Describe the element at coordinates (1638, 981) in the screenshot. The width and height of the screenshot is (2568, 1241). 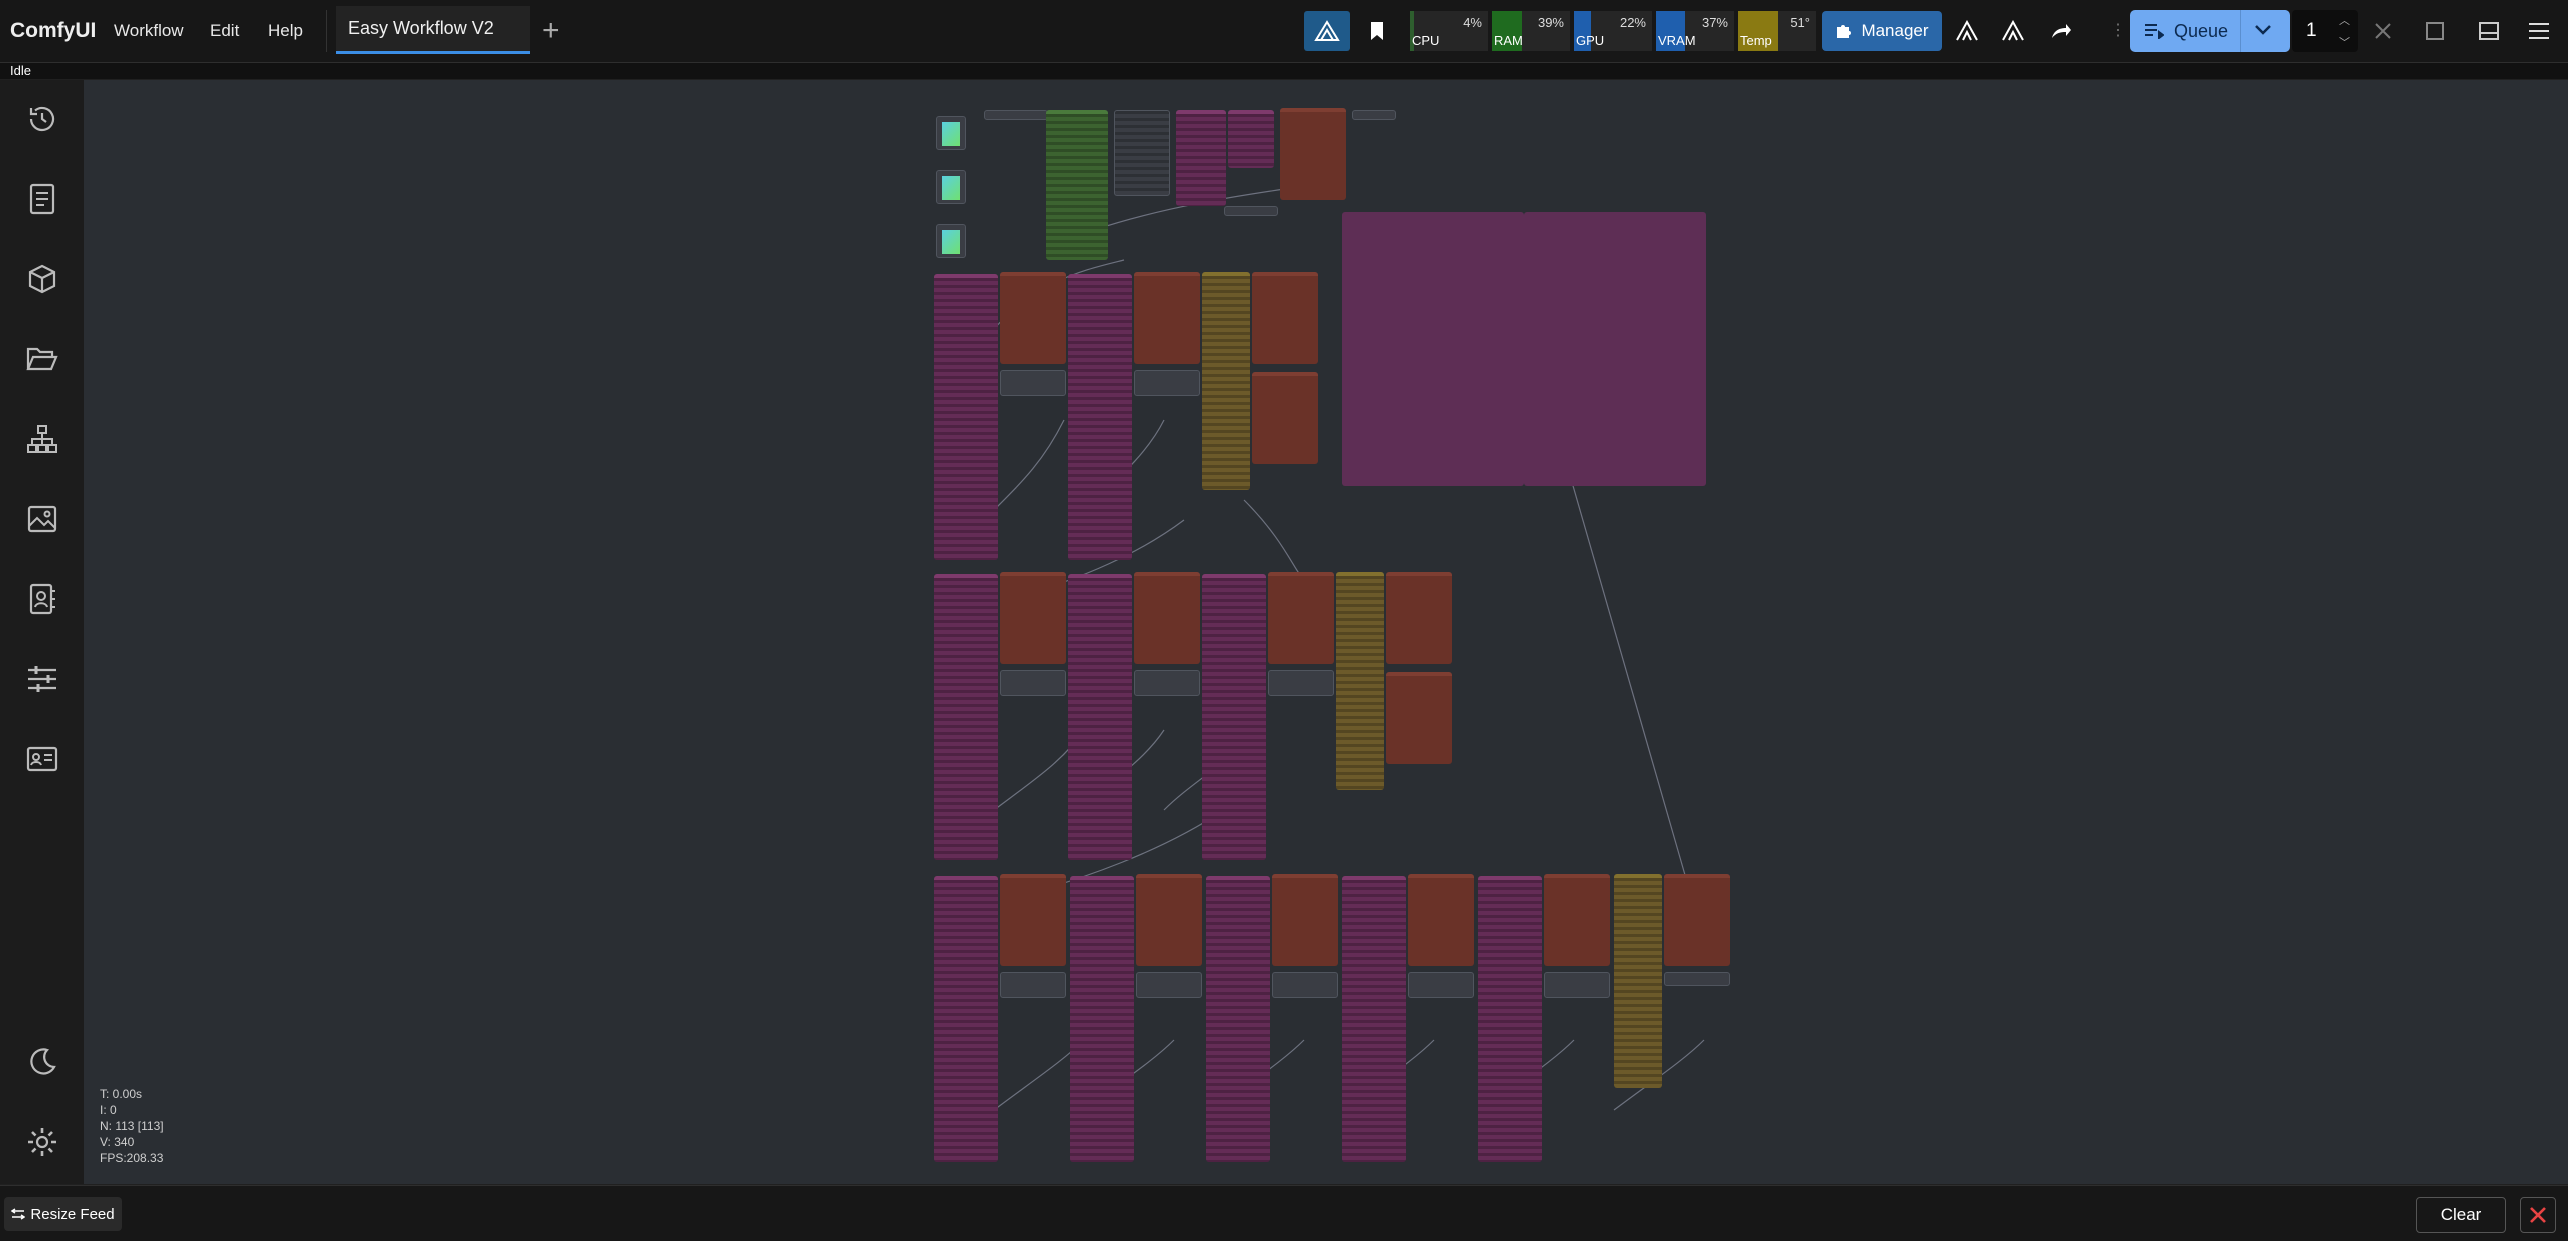
I see `yellow-node-r3` at that location.